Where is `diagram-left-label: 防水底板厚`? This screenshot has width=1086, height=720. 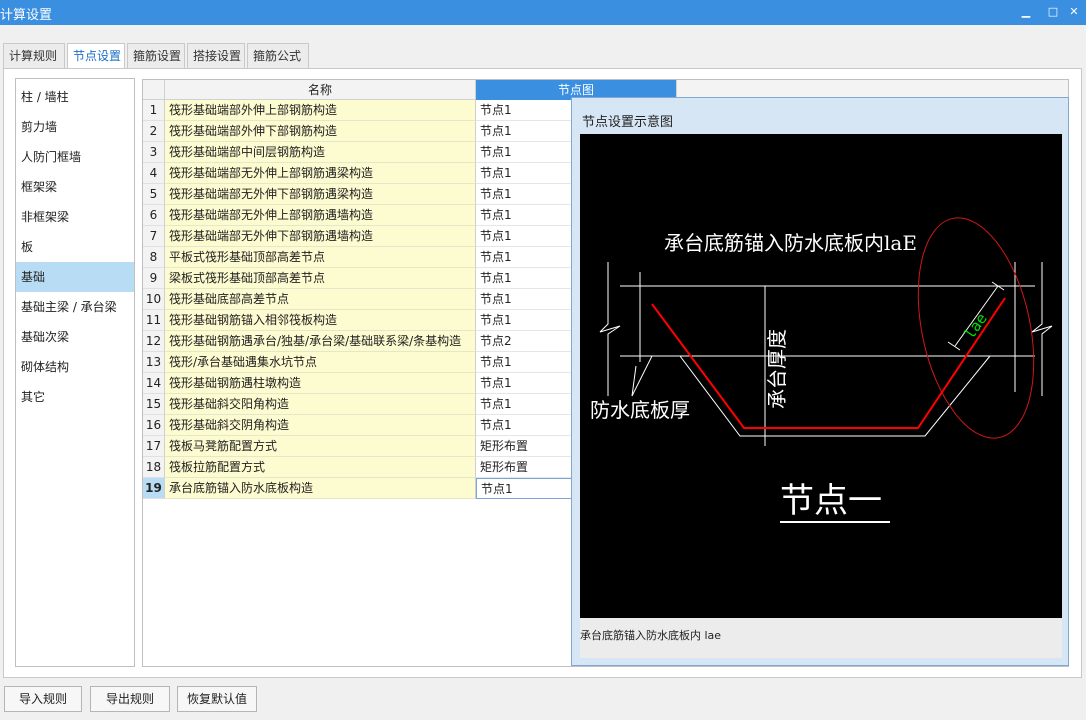
diagram-left-label: 防水底板厚 is located at coordinates (640, 410).